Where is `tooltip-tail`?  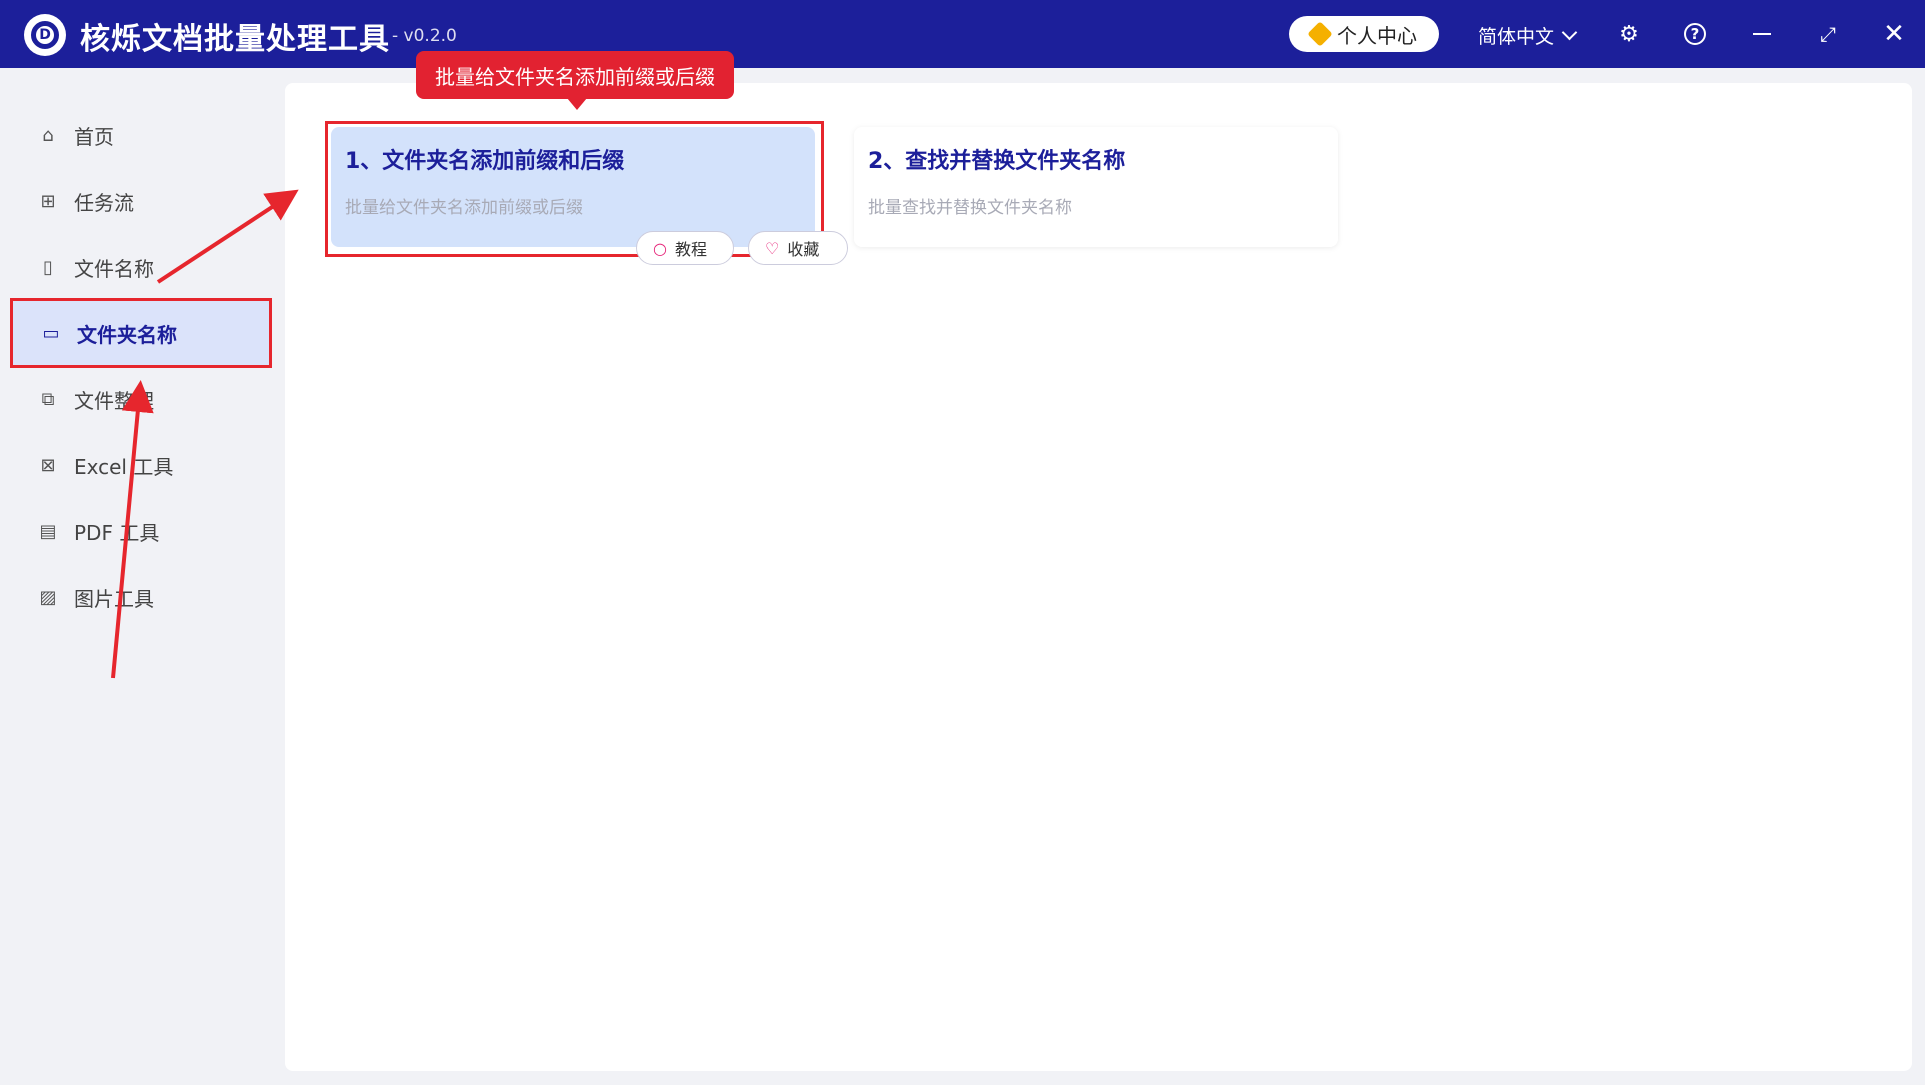
tooltip-tail is located at coordinates (577, 104).